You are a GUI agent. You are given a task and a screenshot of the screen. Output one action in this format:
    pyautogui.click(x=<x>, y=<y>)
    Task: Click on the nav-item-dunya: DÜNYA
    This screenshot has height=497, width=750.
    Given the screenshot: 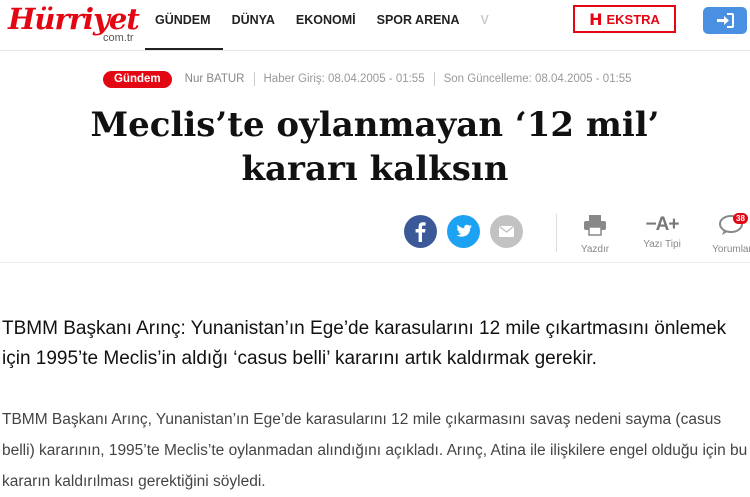 What is the action you would take?
    pyautogui.click(x=253, y=25)
    